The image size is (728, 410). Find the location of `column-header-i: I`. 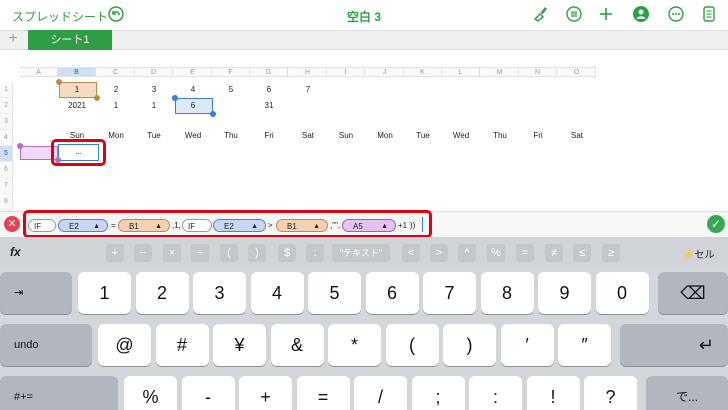

column-header-i: I is located at coordinates (346, 72).